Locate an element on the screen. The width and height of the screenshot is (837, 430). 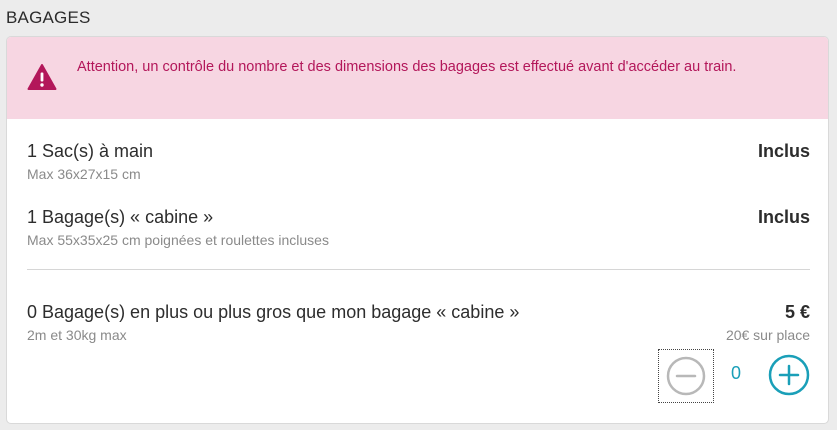
handbag-title: 1 Sac(s) à main is located at coordinates (90, 151).